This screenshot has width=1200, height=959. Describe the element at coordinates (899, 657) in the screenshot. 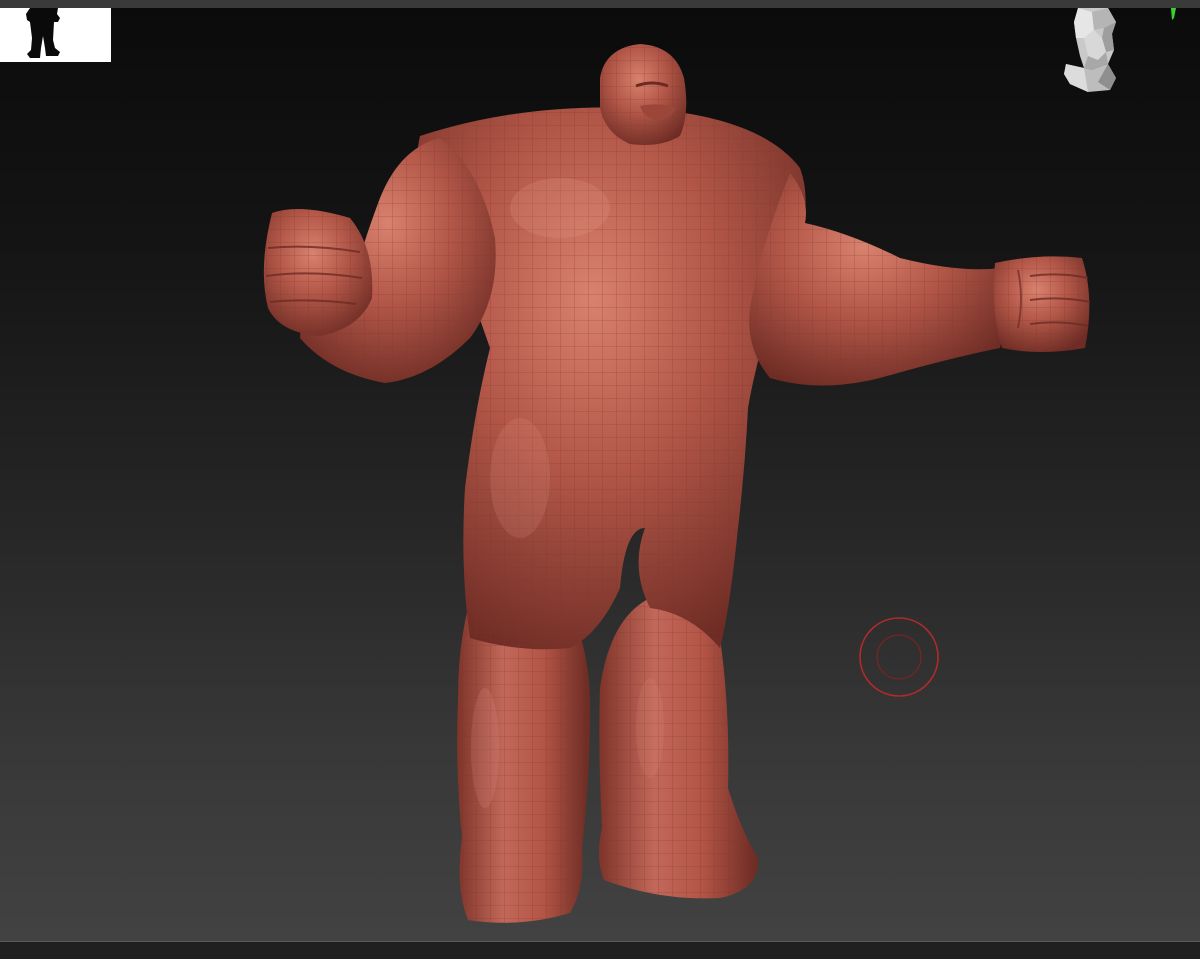

I see `brush-cursor-icon` at that location.